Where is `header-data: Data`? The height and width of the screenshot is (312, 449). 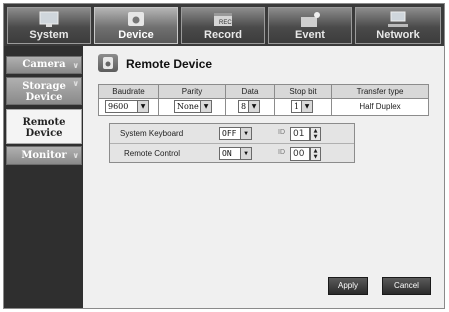
header-data: Data is located at coordinates (250, 91).